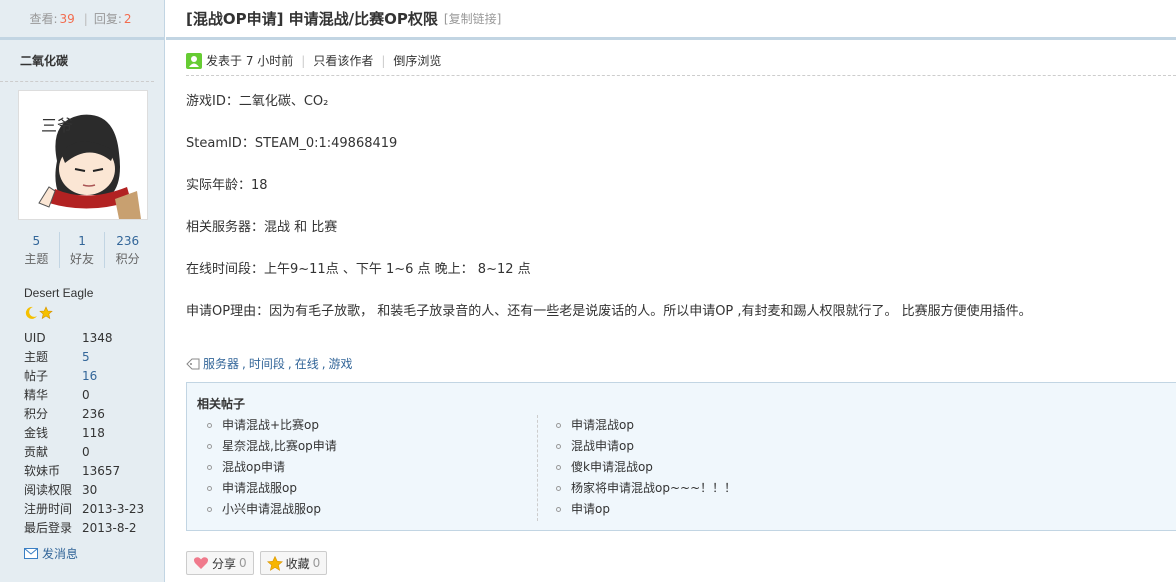 This screenshot has width=1176, height=582. What do you see at coordinates (681, 75) in the screenshot?
I see `meta-divider-line` at bounding box center [681, 75].